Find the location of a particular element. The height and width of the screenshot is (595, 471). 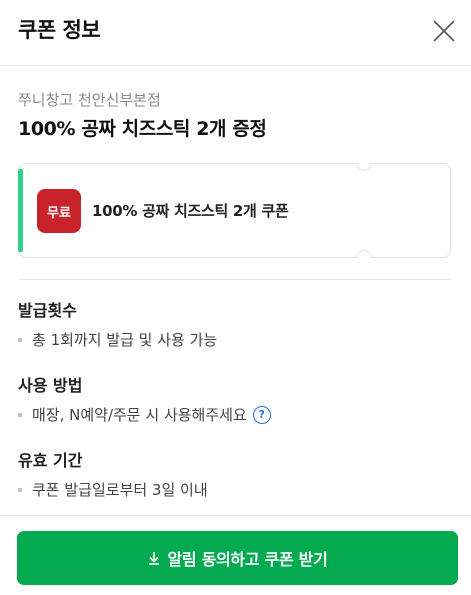

close-icon is located at coordinates (444, 31).